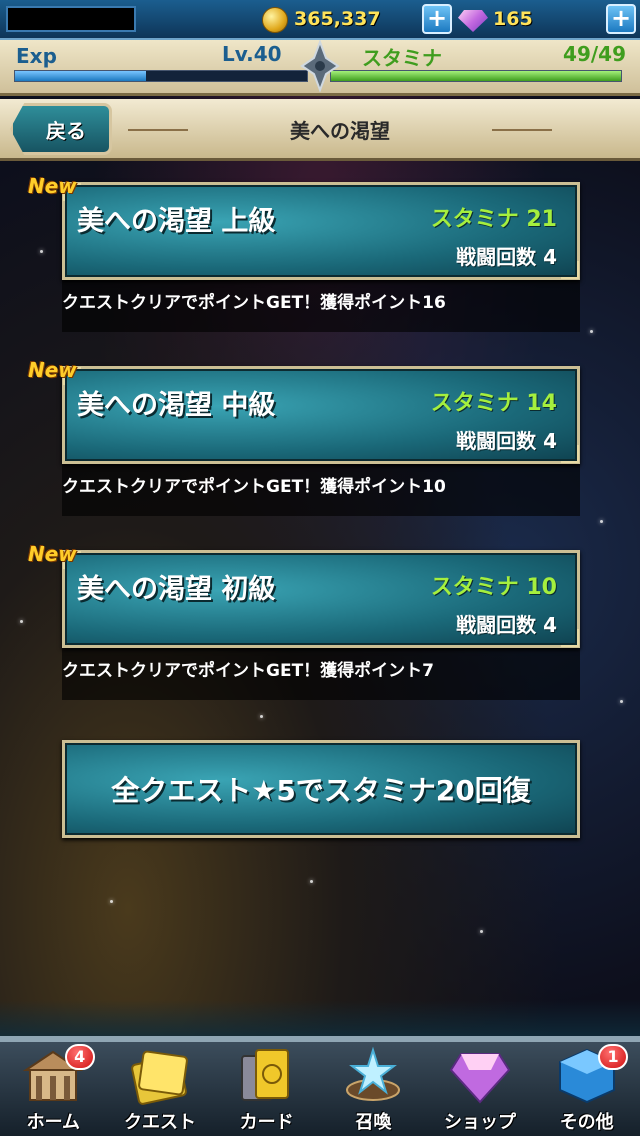 The height and width of the screenshot is (1136, 640). What do you see at coordinates (437, 19) in the screenshot?
I see `add-gold-button: +` at bounding box center [437, 19].